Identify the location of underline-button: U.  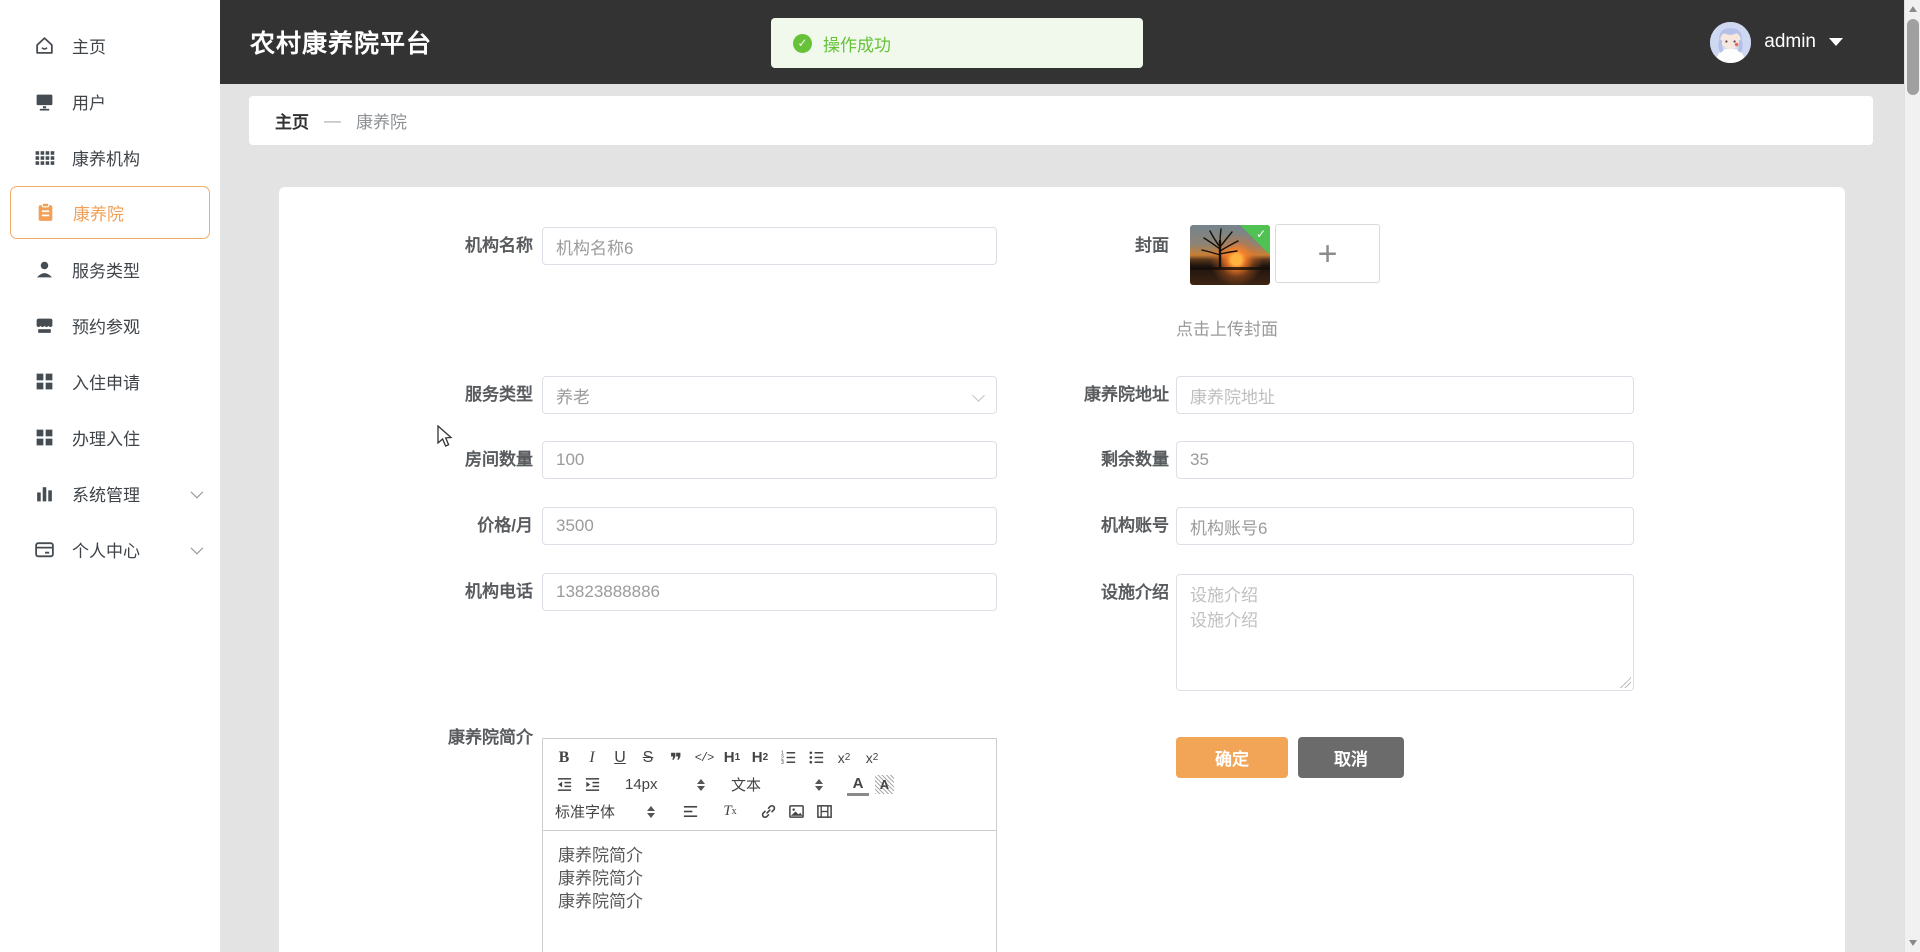
(620, 758).